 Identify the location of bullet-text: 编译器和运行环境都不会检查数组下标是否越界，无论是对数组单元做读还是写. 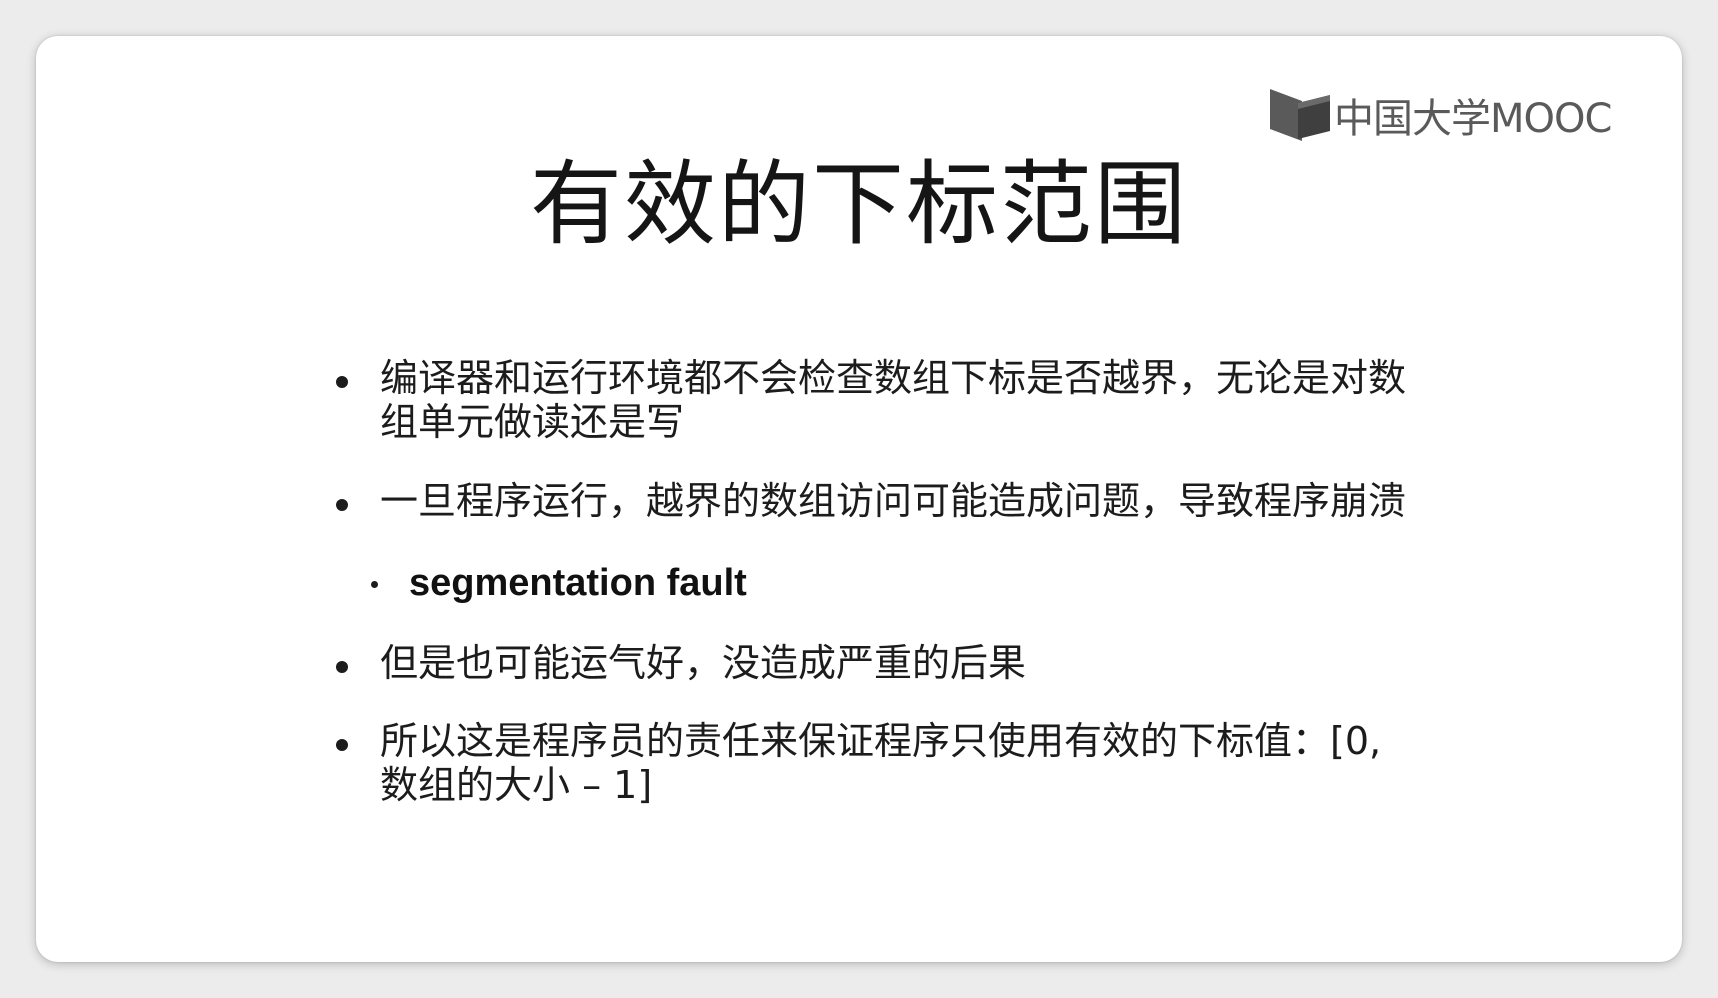
(893, 400).